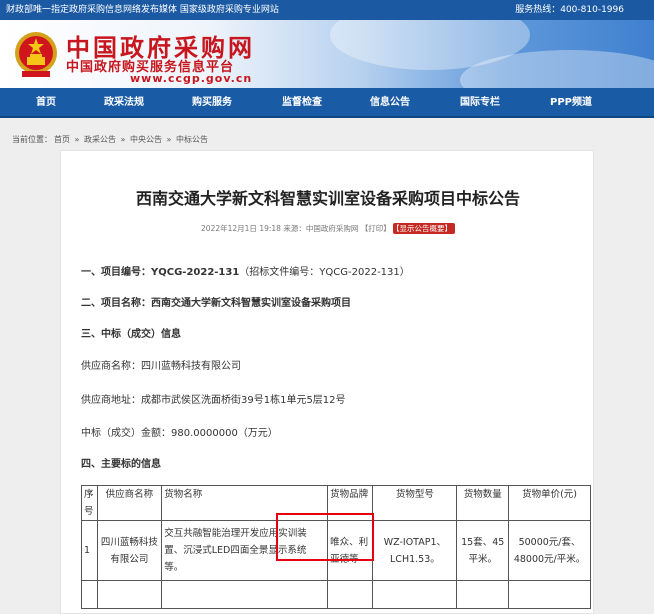  I want to click on service-hotline: 服务热线：400-810-1996, so click(569, 10).